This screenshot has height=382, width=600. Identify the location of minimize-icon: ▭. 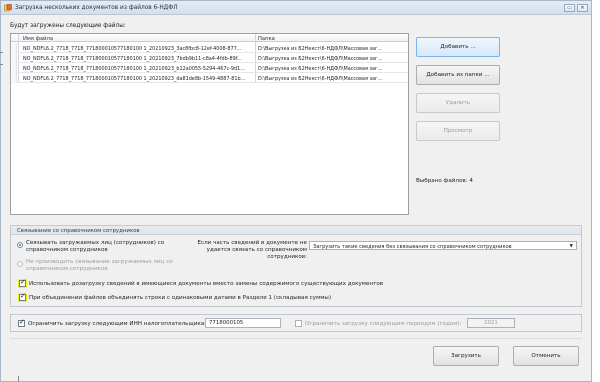
(569, 8).